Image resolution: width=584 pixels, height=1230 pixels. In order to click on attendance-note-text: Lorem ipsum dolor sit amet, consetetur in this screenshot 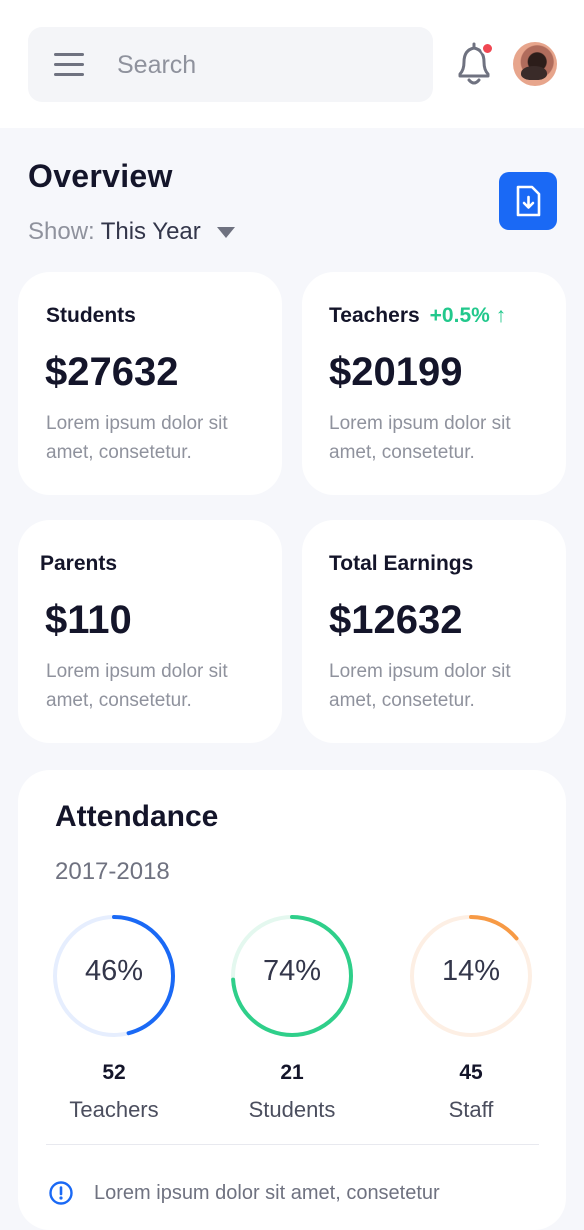, I will do `click(267, 1192)`.